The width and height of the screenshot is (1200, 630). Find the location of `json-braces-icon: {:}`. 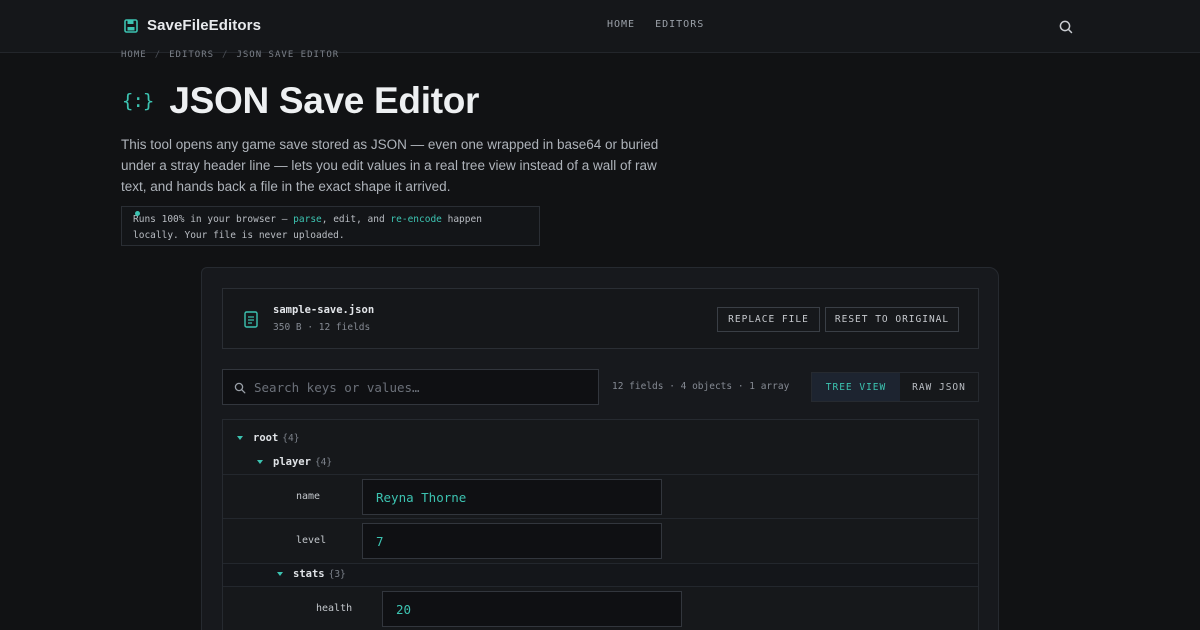

json-braces-icon: {:} is located at coordinates (138, 101).